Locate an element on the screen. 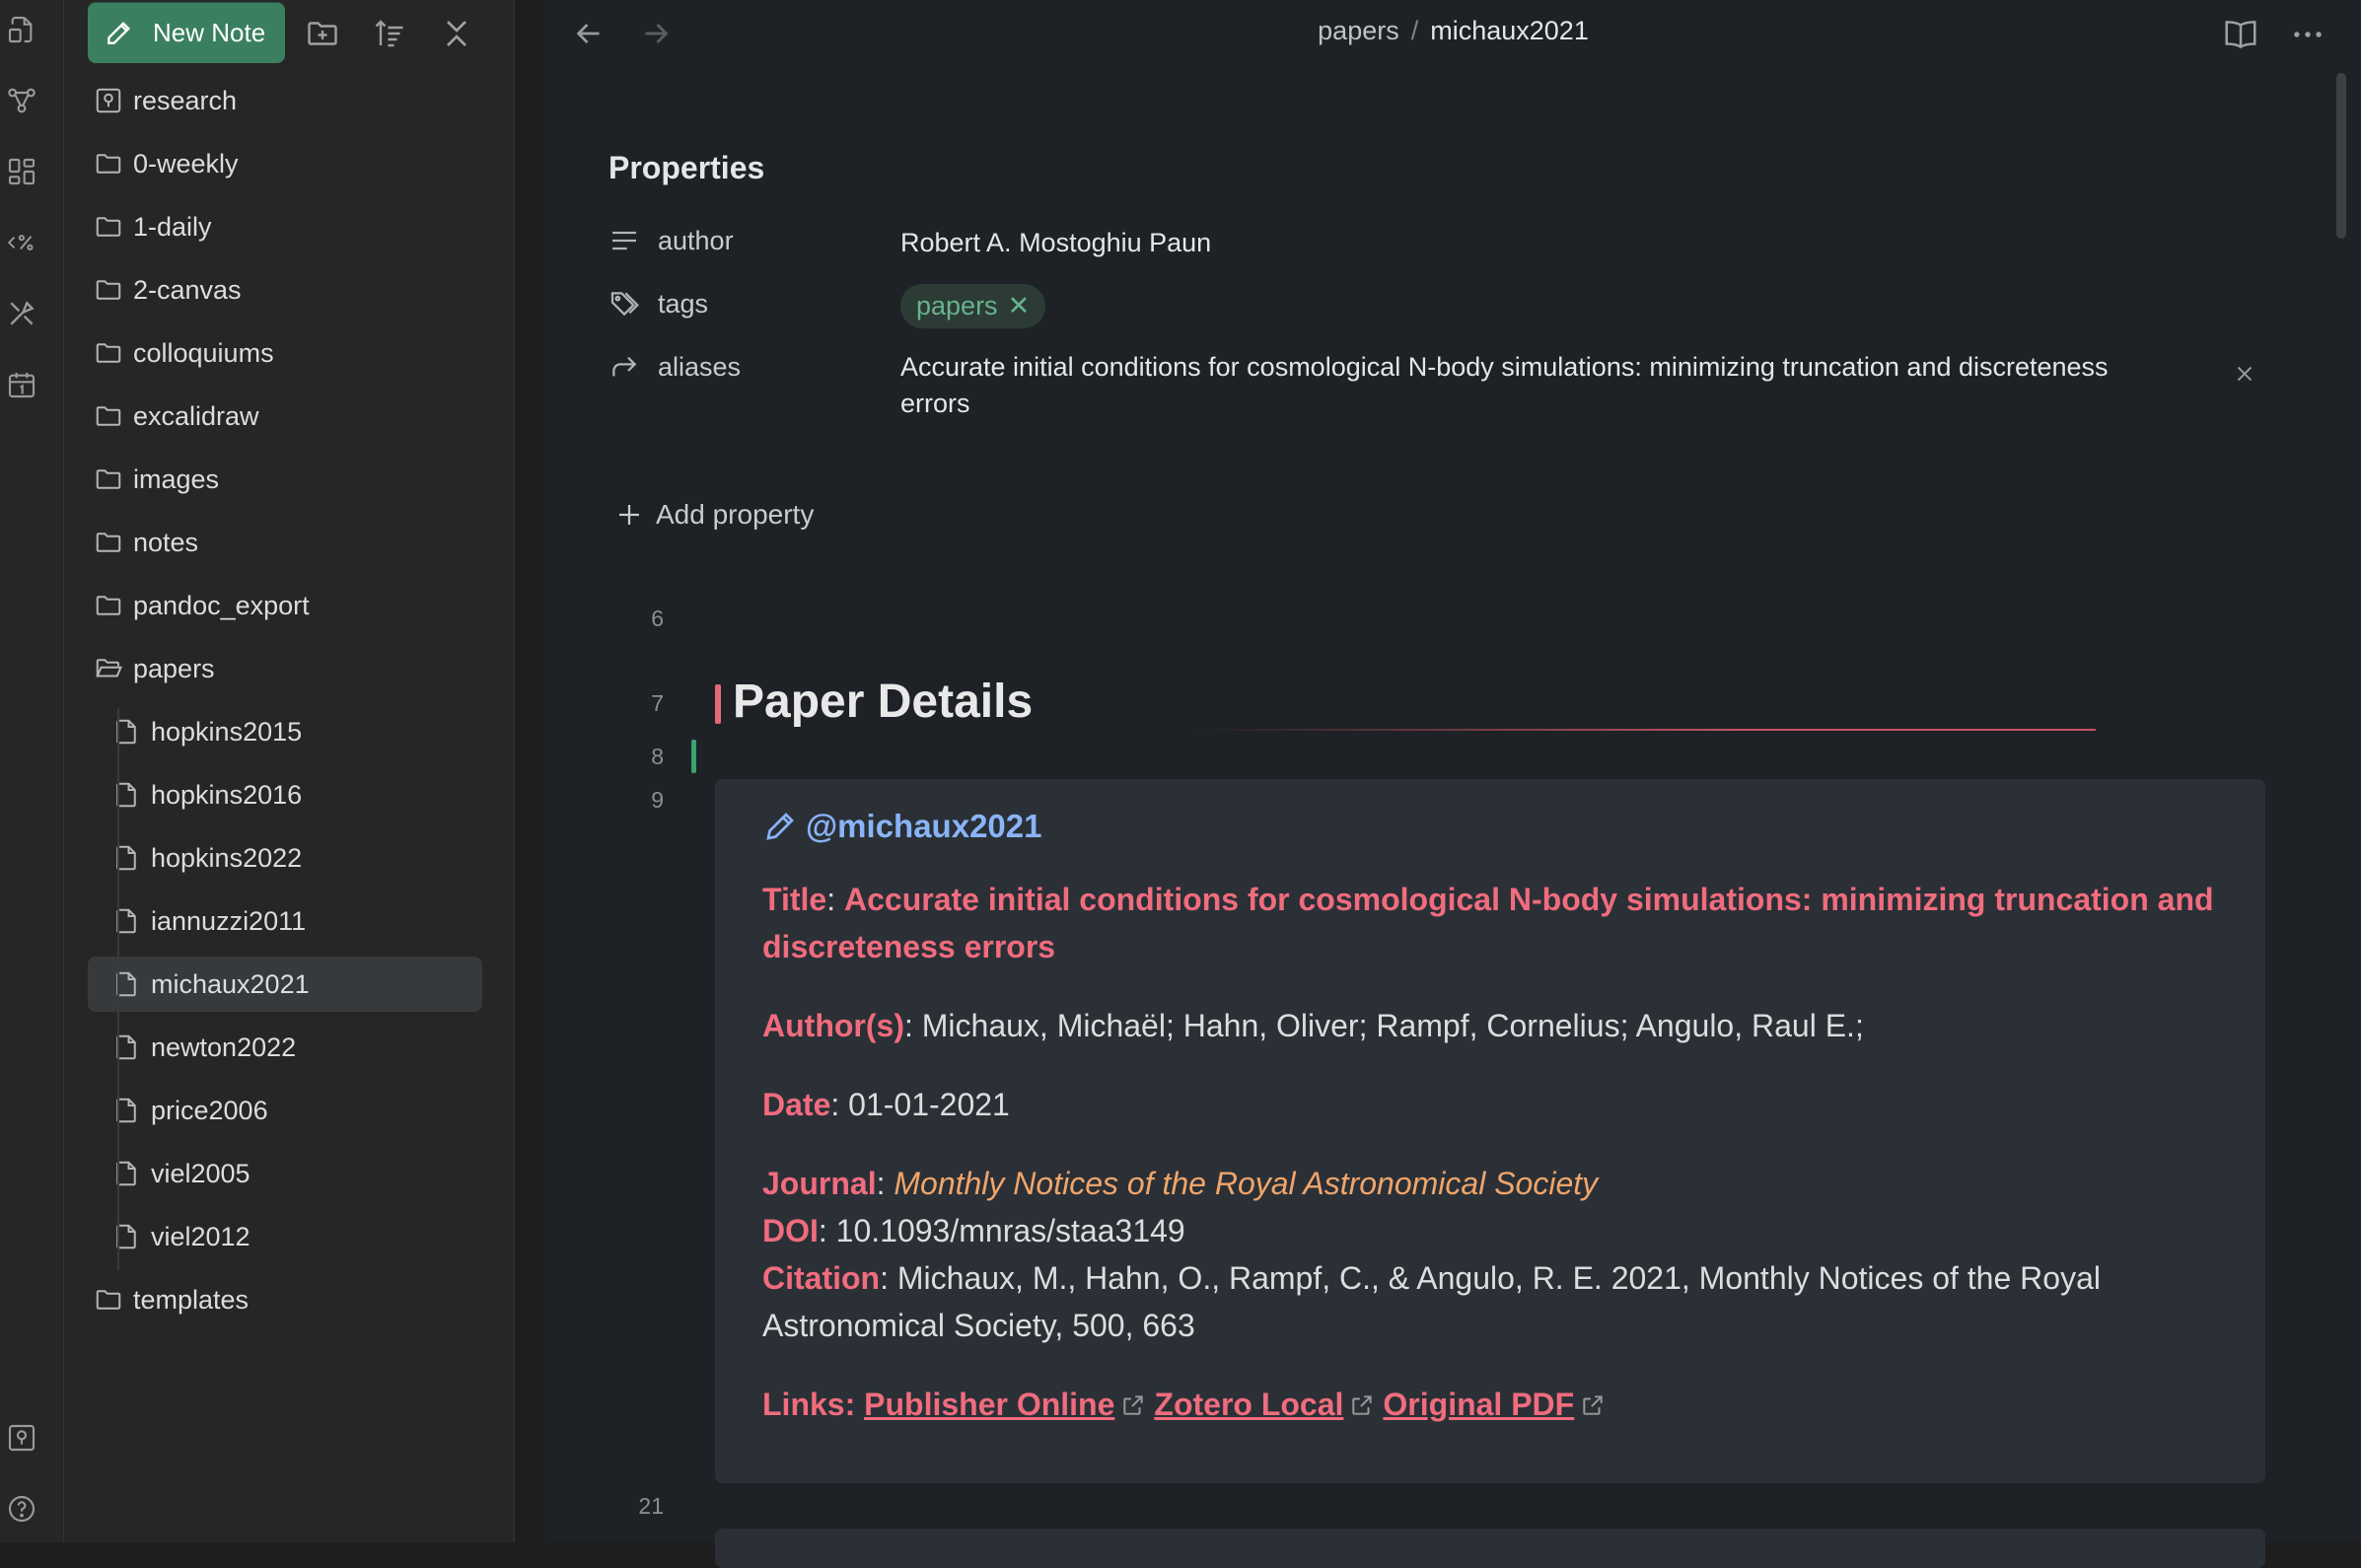  tree-item-folder: colloquiums is located at coordinates (286, 353).